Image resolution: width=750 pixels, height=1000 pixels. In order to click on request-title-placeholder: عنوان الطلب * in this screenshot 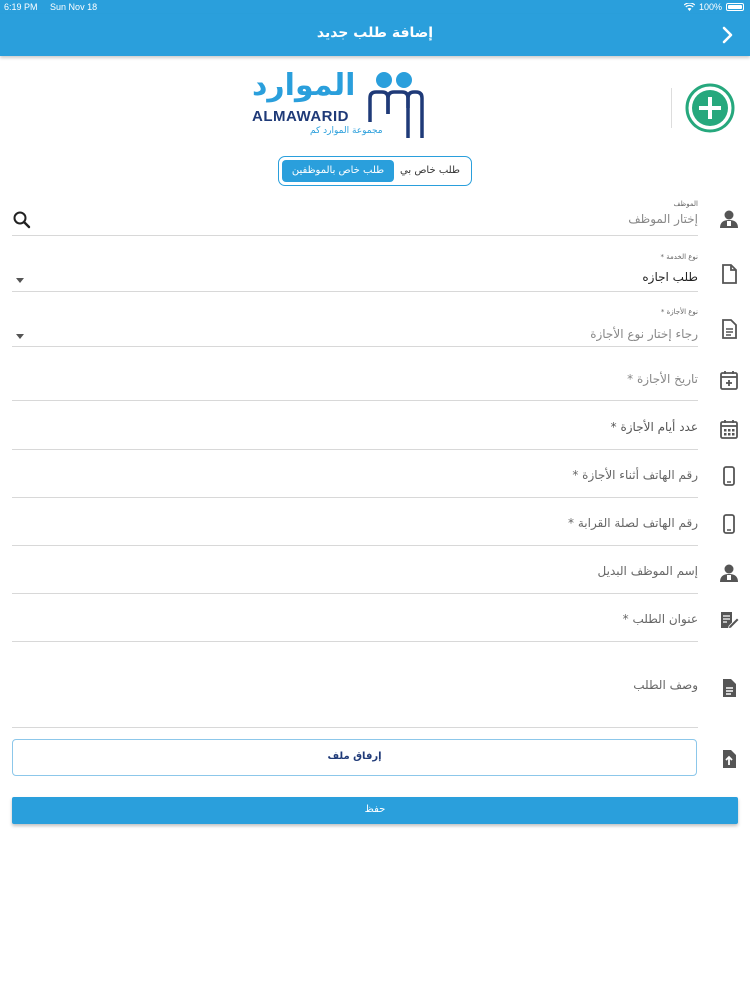, I will do `click(660, 619)`.